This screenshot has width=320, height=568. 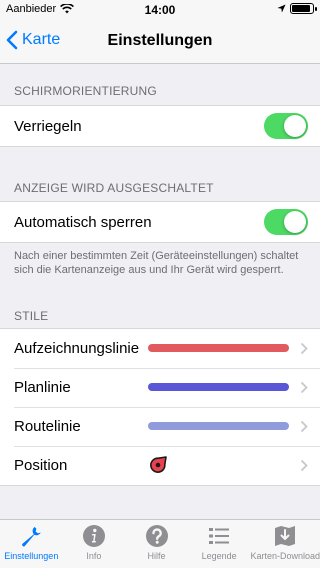 I want to click on style-row-plan-line: Planlinie, so click(x=160, y=387).